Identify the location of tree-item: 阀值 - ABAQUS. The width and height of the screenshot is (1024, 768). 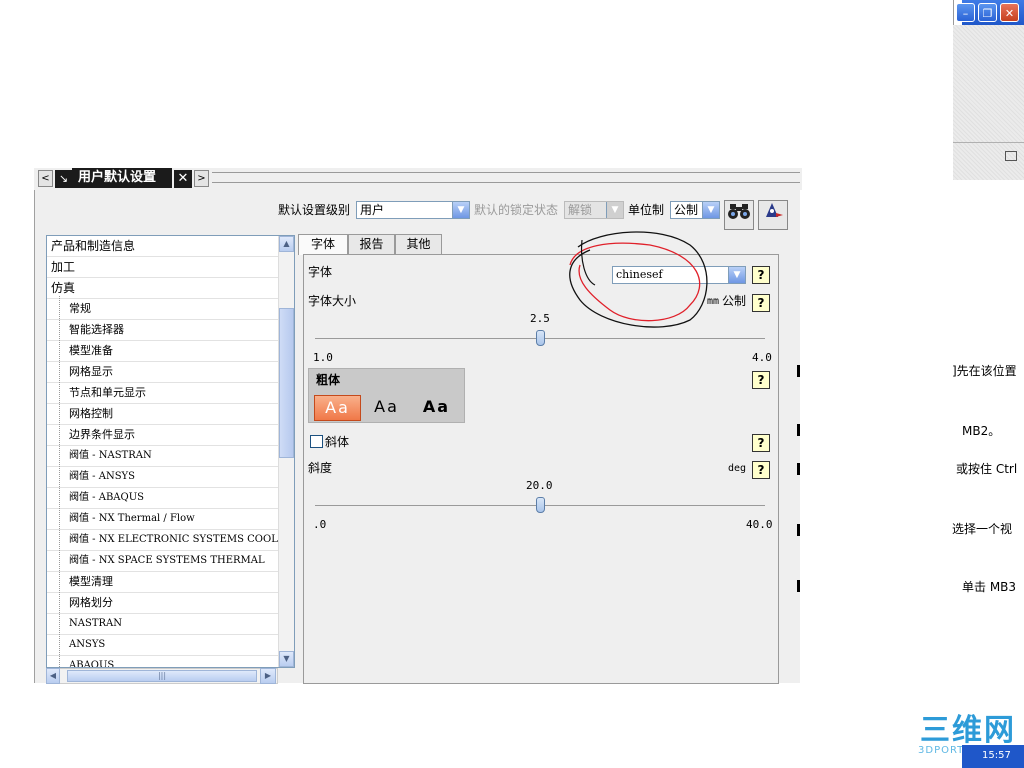
(163, 498).